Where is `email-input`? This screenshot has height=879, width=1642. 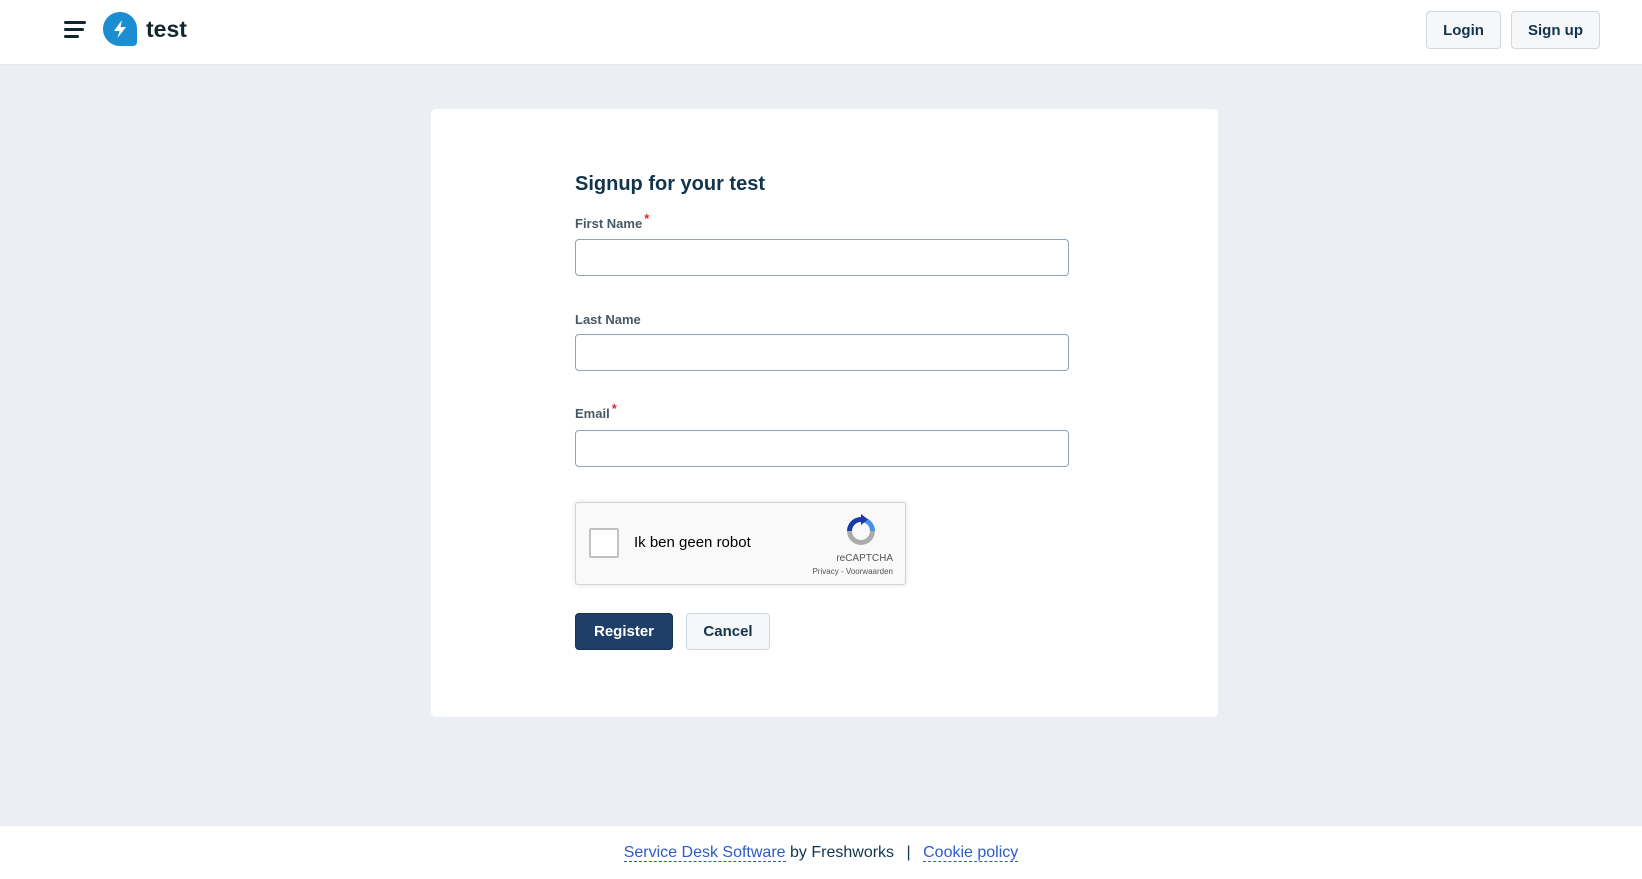
email-input is located at coordinates (822, 448).